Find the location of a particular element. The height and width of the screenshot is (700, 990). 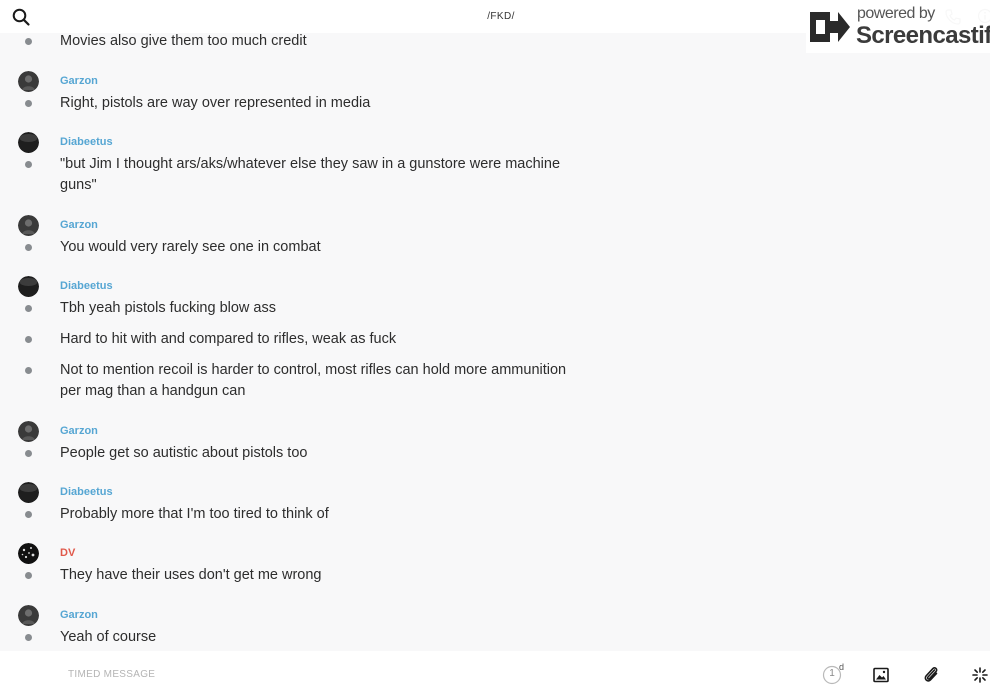

timer-unit: d is located at coordinates (842, 667).